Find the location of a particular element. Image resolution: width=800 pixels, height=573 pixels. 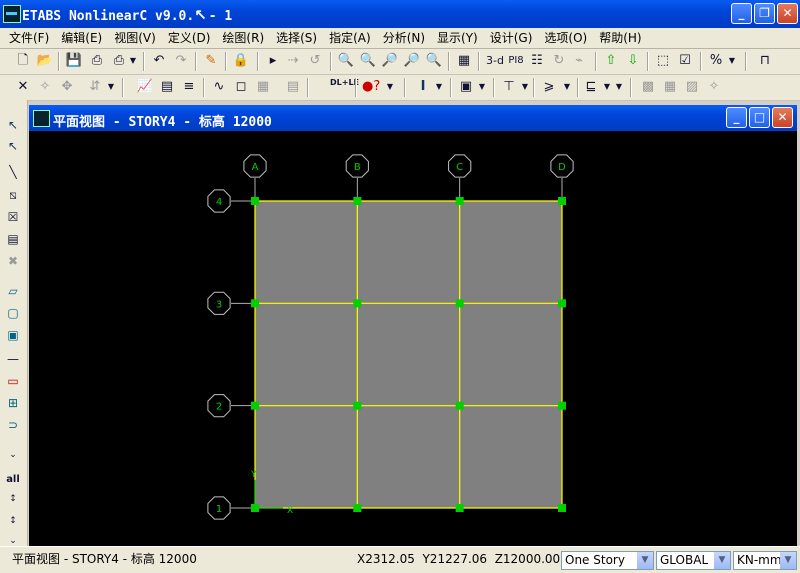

snap-icon: ⇵ is located at coordinates (95, 87).